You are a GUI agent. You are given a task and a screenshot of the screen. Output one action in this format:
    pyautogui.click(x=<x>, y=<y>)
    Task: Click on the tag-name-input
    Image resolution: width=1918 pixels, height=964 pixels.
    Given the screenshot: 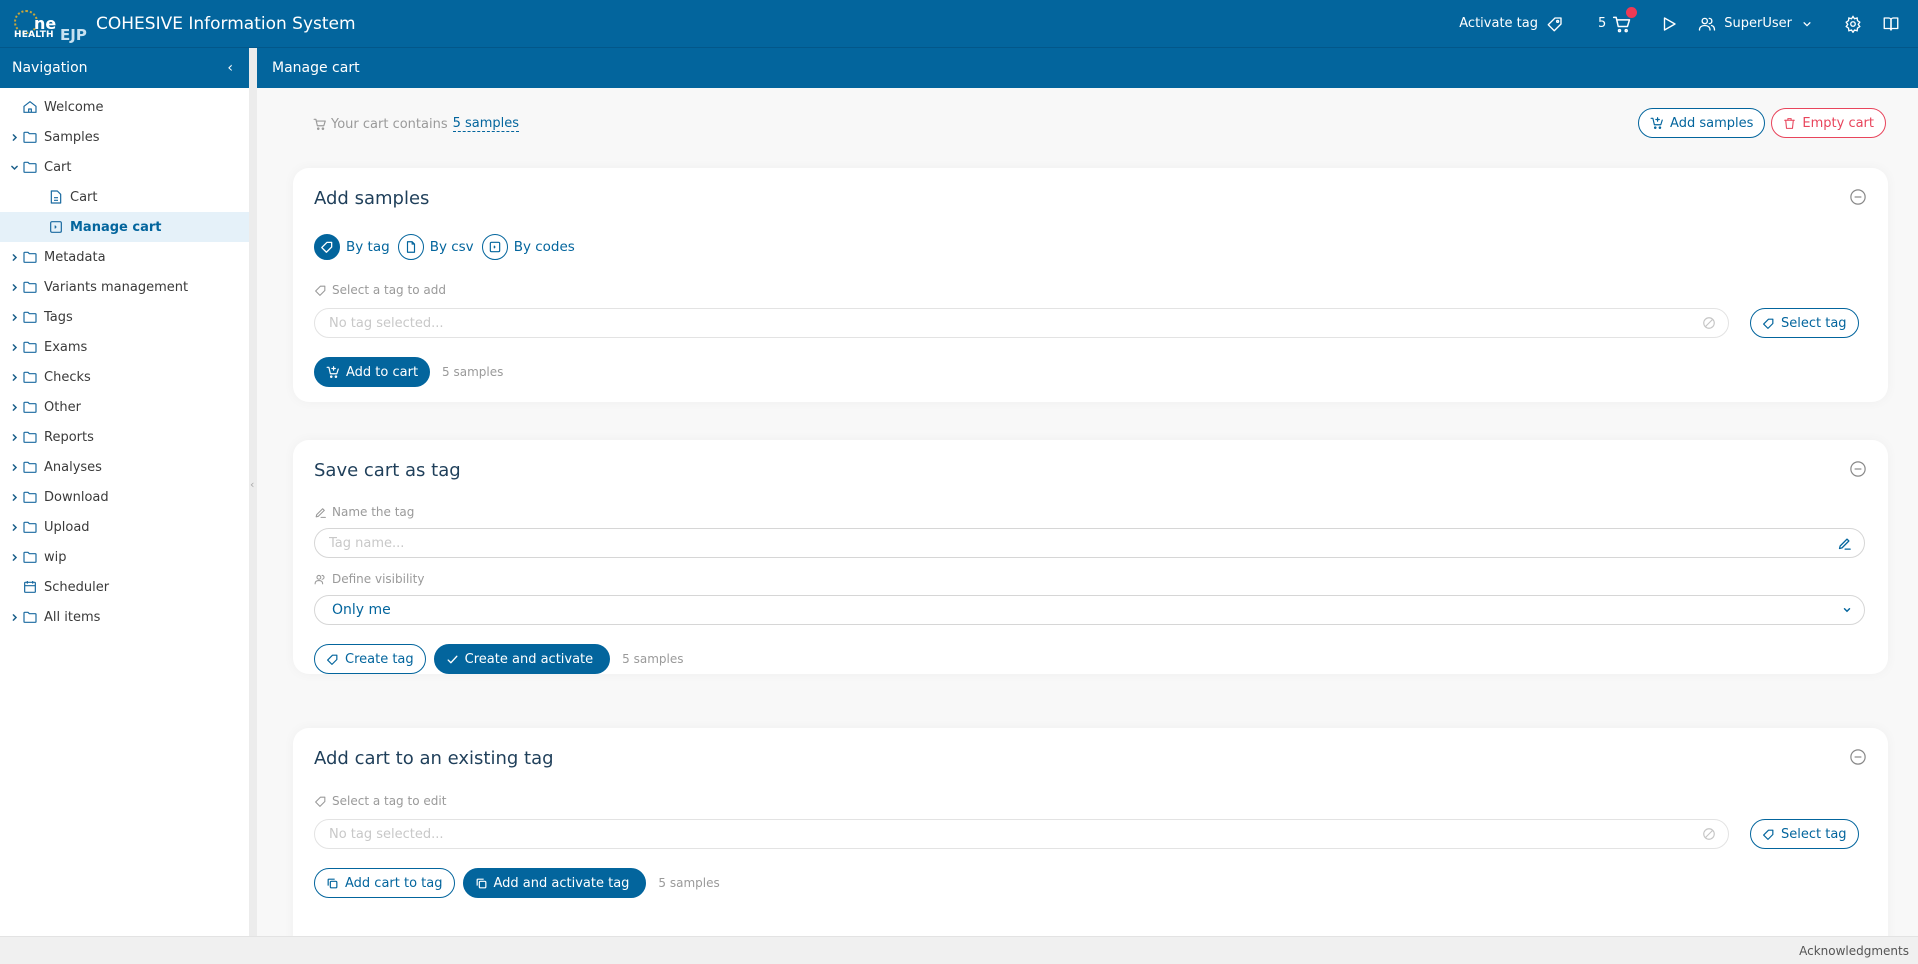 What is the action you would take?
    pyautogui.click(x=1020, y=543)
    